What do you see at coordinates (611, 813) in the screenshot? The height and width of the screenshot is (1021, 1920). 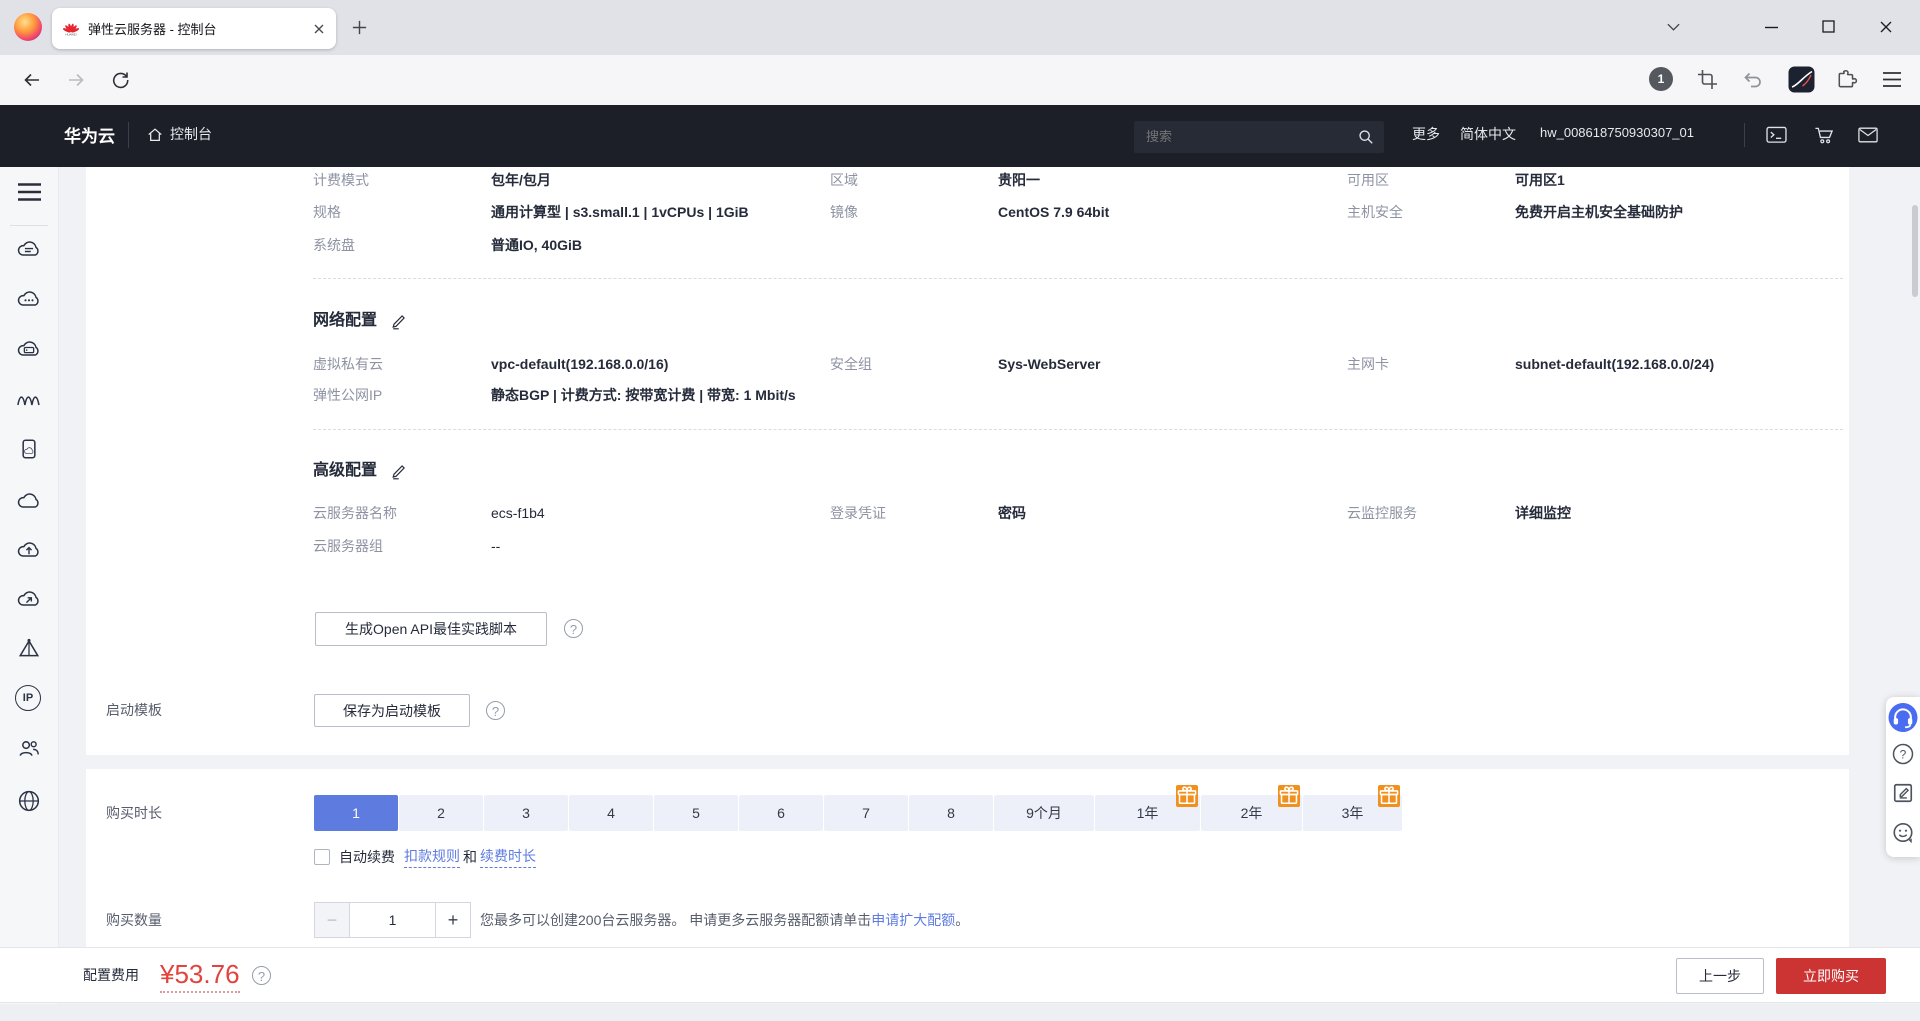 I see `duration-option-4m: 4` at bounding box center [611, 813].